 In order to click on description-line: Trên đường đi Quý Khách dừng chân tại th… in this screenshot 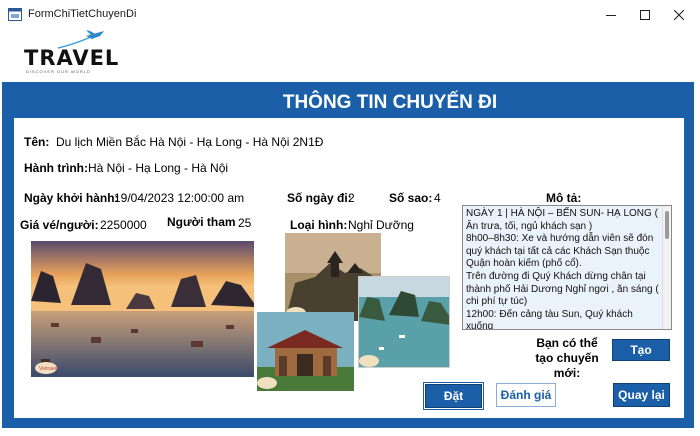, I will do `click(562, 289)`.